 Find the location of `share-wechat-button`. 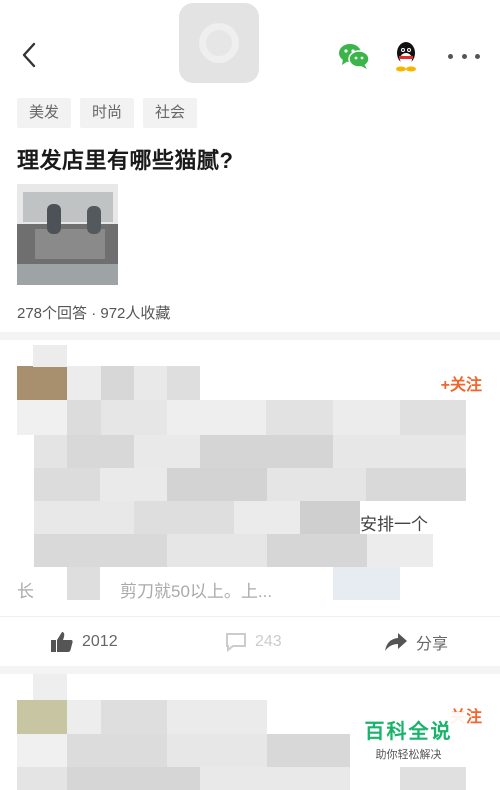

share-wechat-button is located at coordinates (354, 56).